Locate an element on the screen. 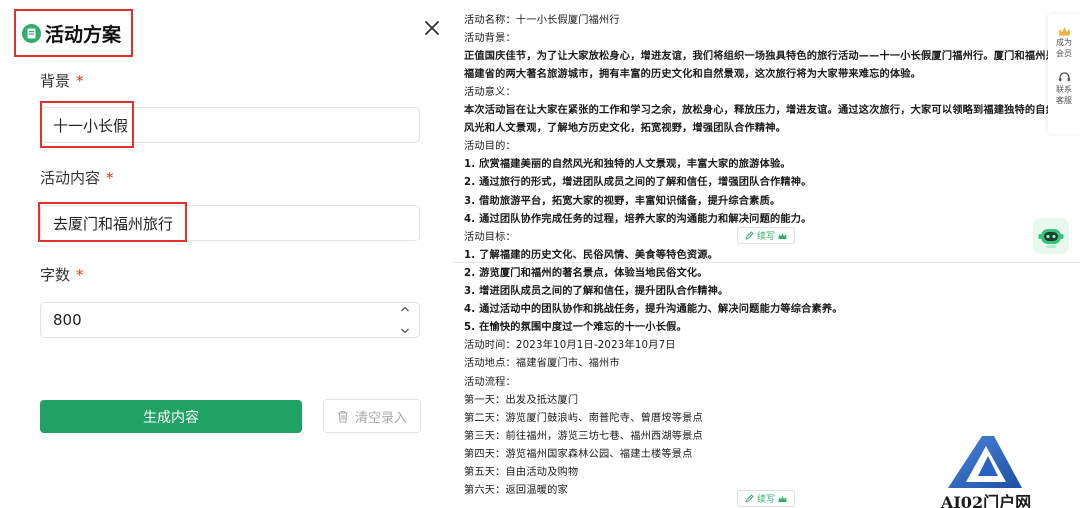  output-line: 第五天：自由活动及购物 is located at coordinates (521, 472).